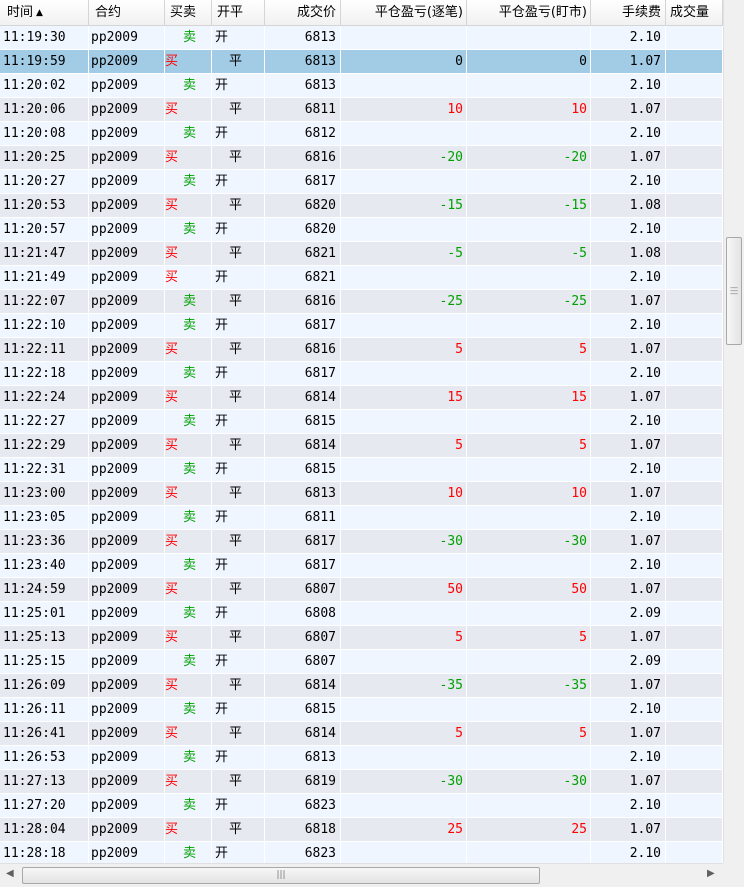  Describe the element at coordinates (303, 12) in the screenshot. I see `column-header-price: 成交价` at that location.